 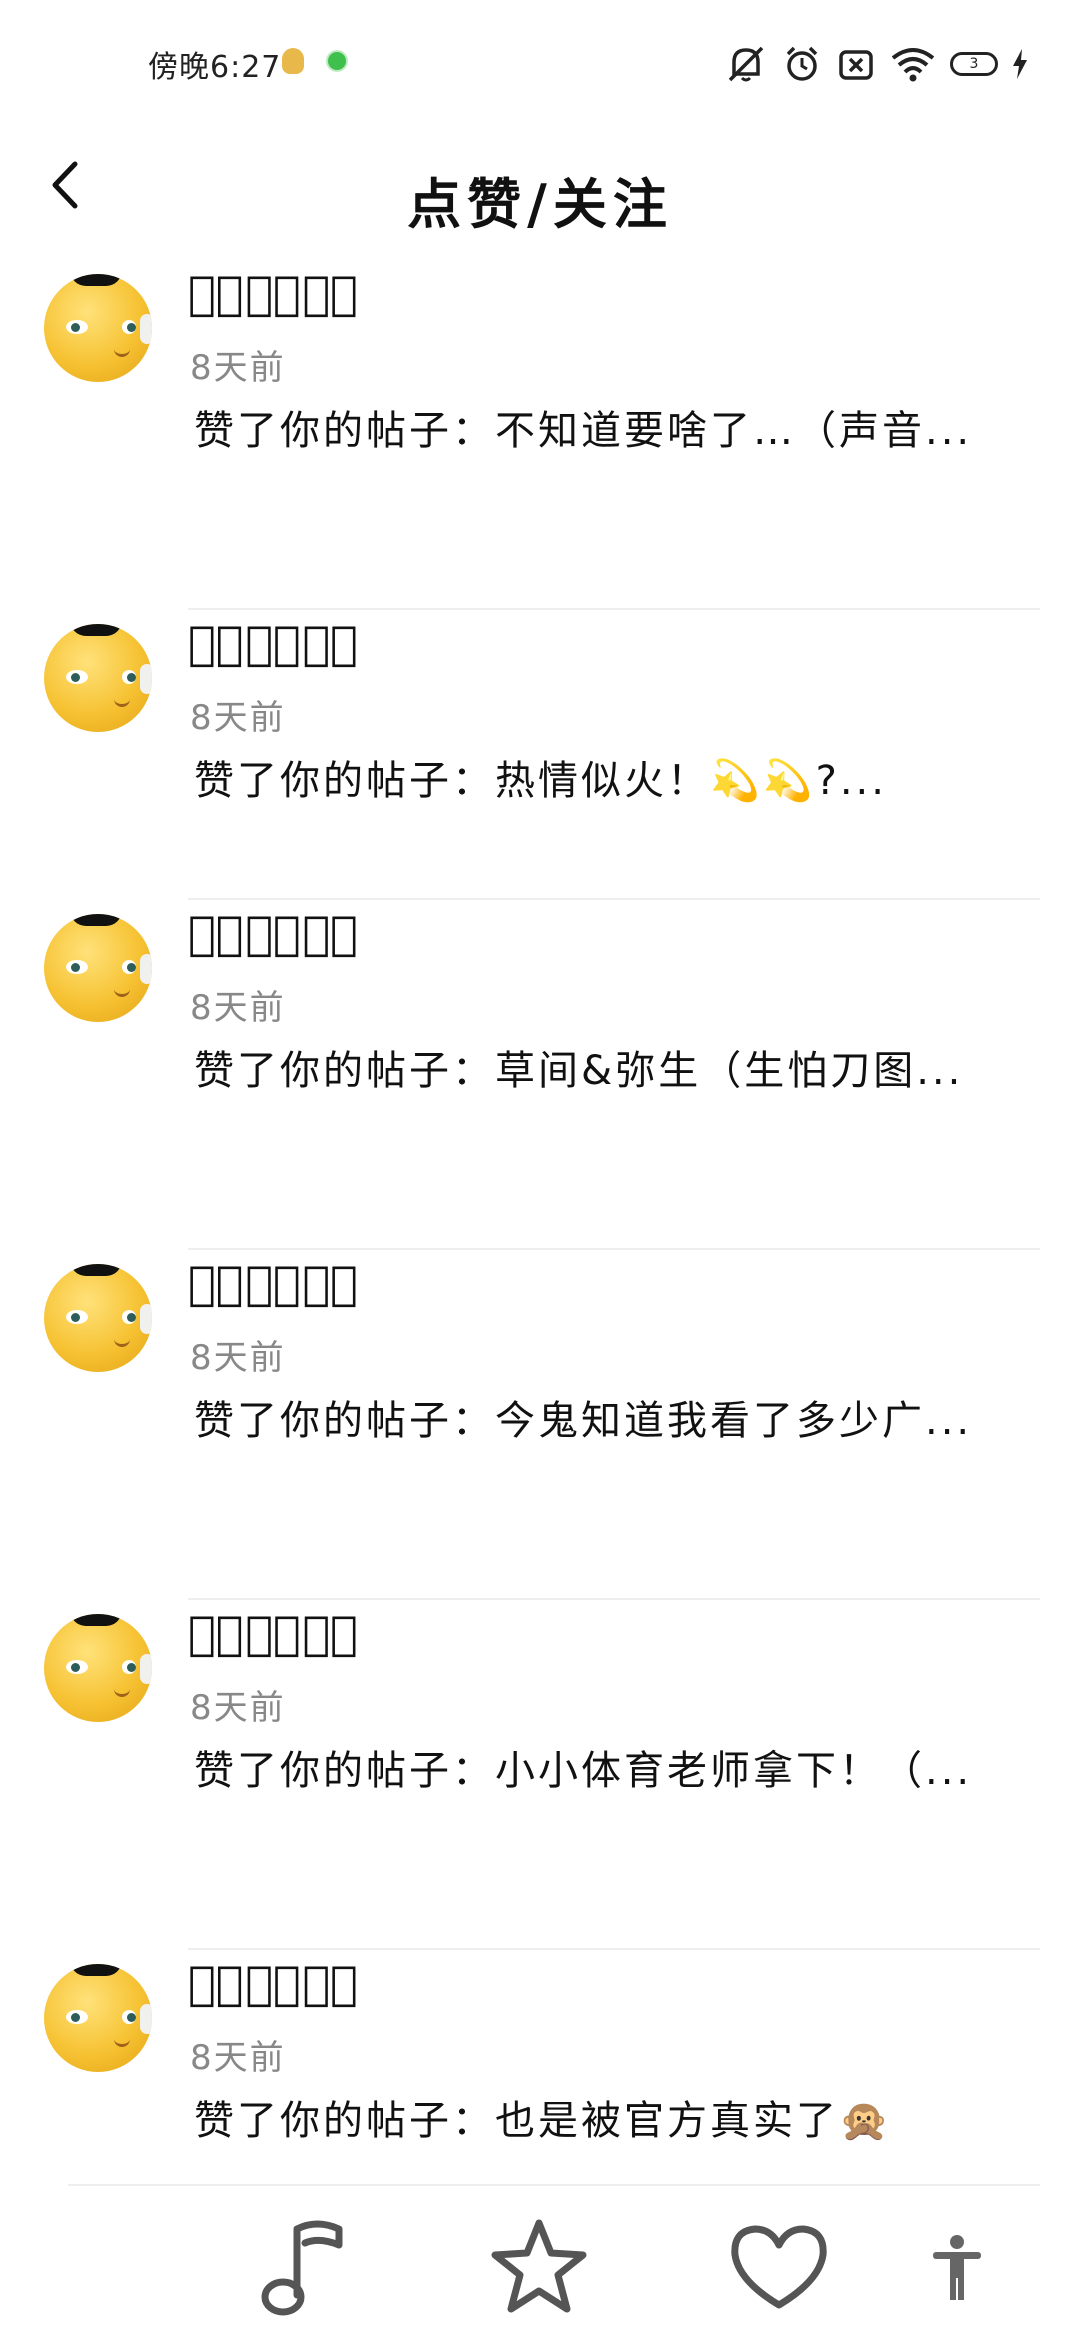 I want to click on status-bar: 傍晚6:27 3, so click(x=540, y=65).